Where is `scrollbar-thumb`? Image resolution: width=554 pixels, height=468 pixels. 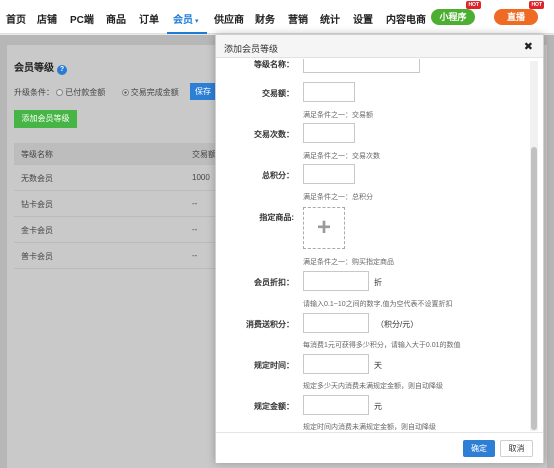 scrollbar-thumb is located at coordinates (534, 288).